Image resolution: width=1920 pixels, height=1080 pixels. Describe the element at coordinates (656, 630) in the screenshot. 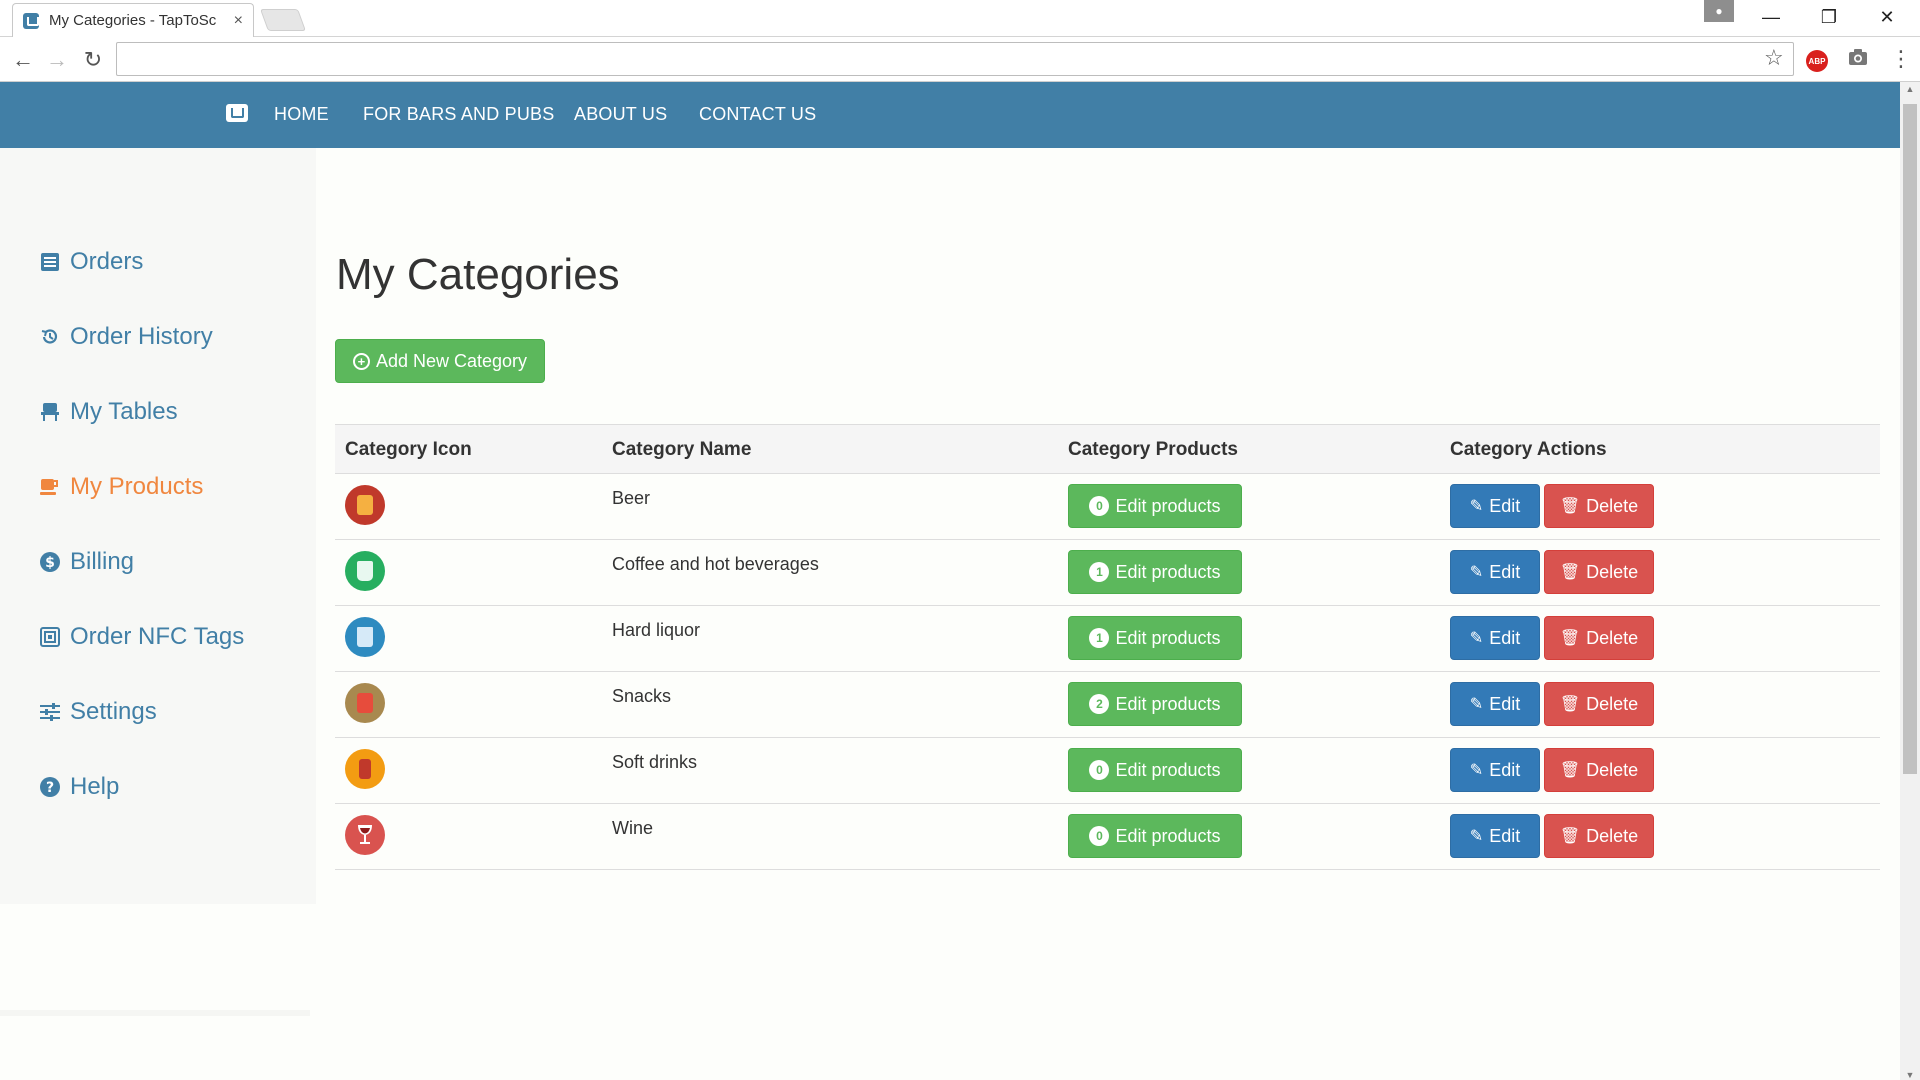

I see `category-name: Hard liquor` at that location.